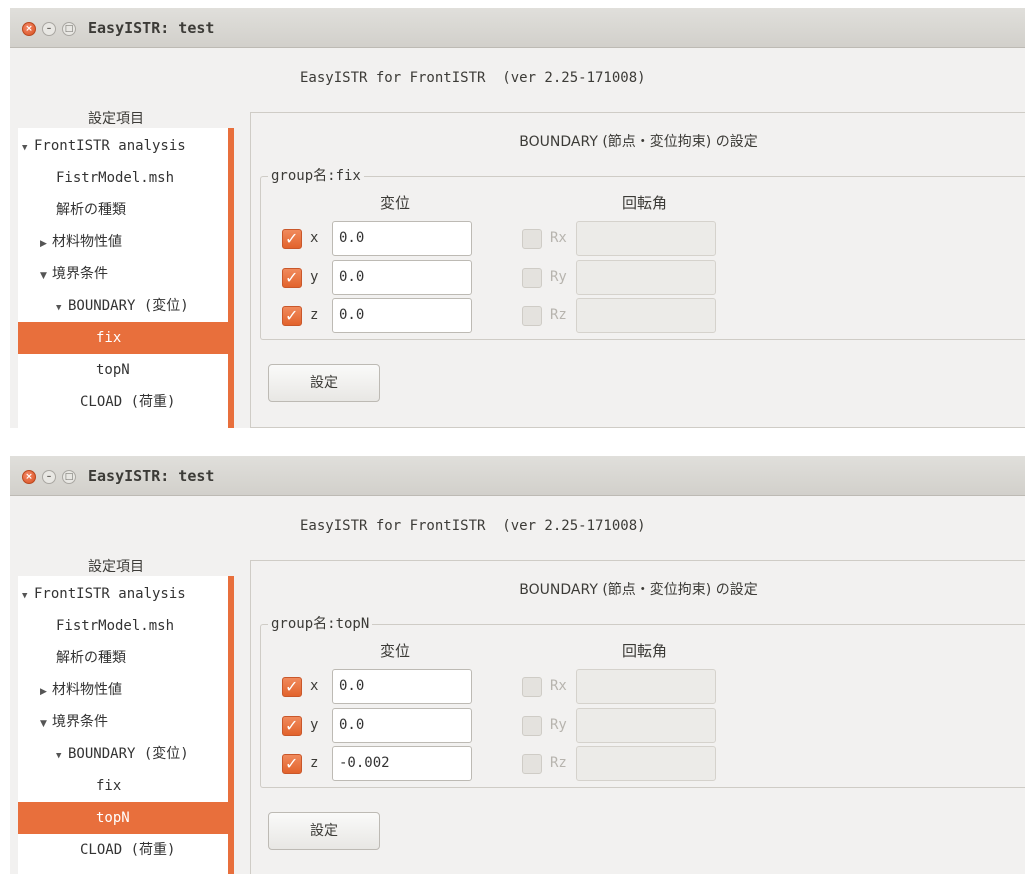 This screenshot has width=1025, height=874. What do you see at coordinates (113, 370) in the screenshot?
I see `tree-item-label: topN` at bounding box center [113, 370].